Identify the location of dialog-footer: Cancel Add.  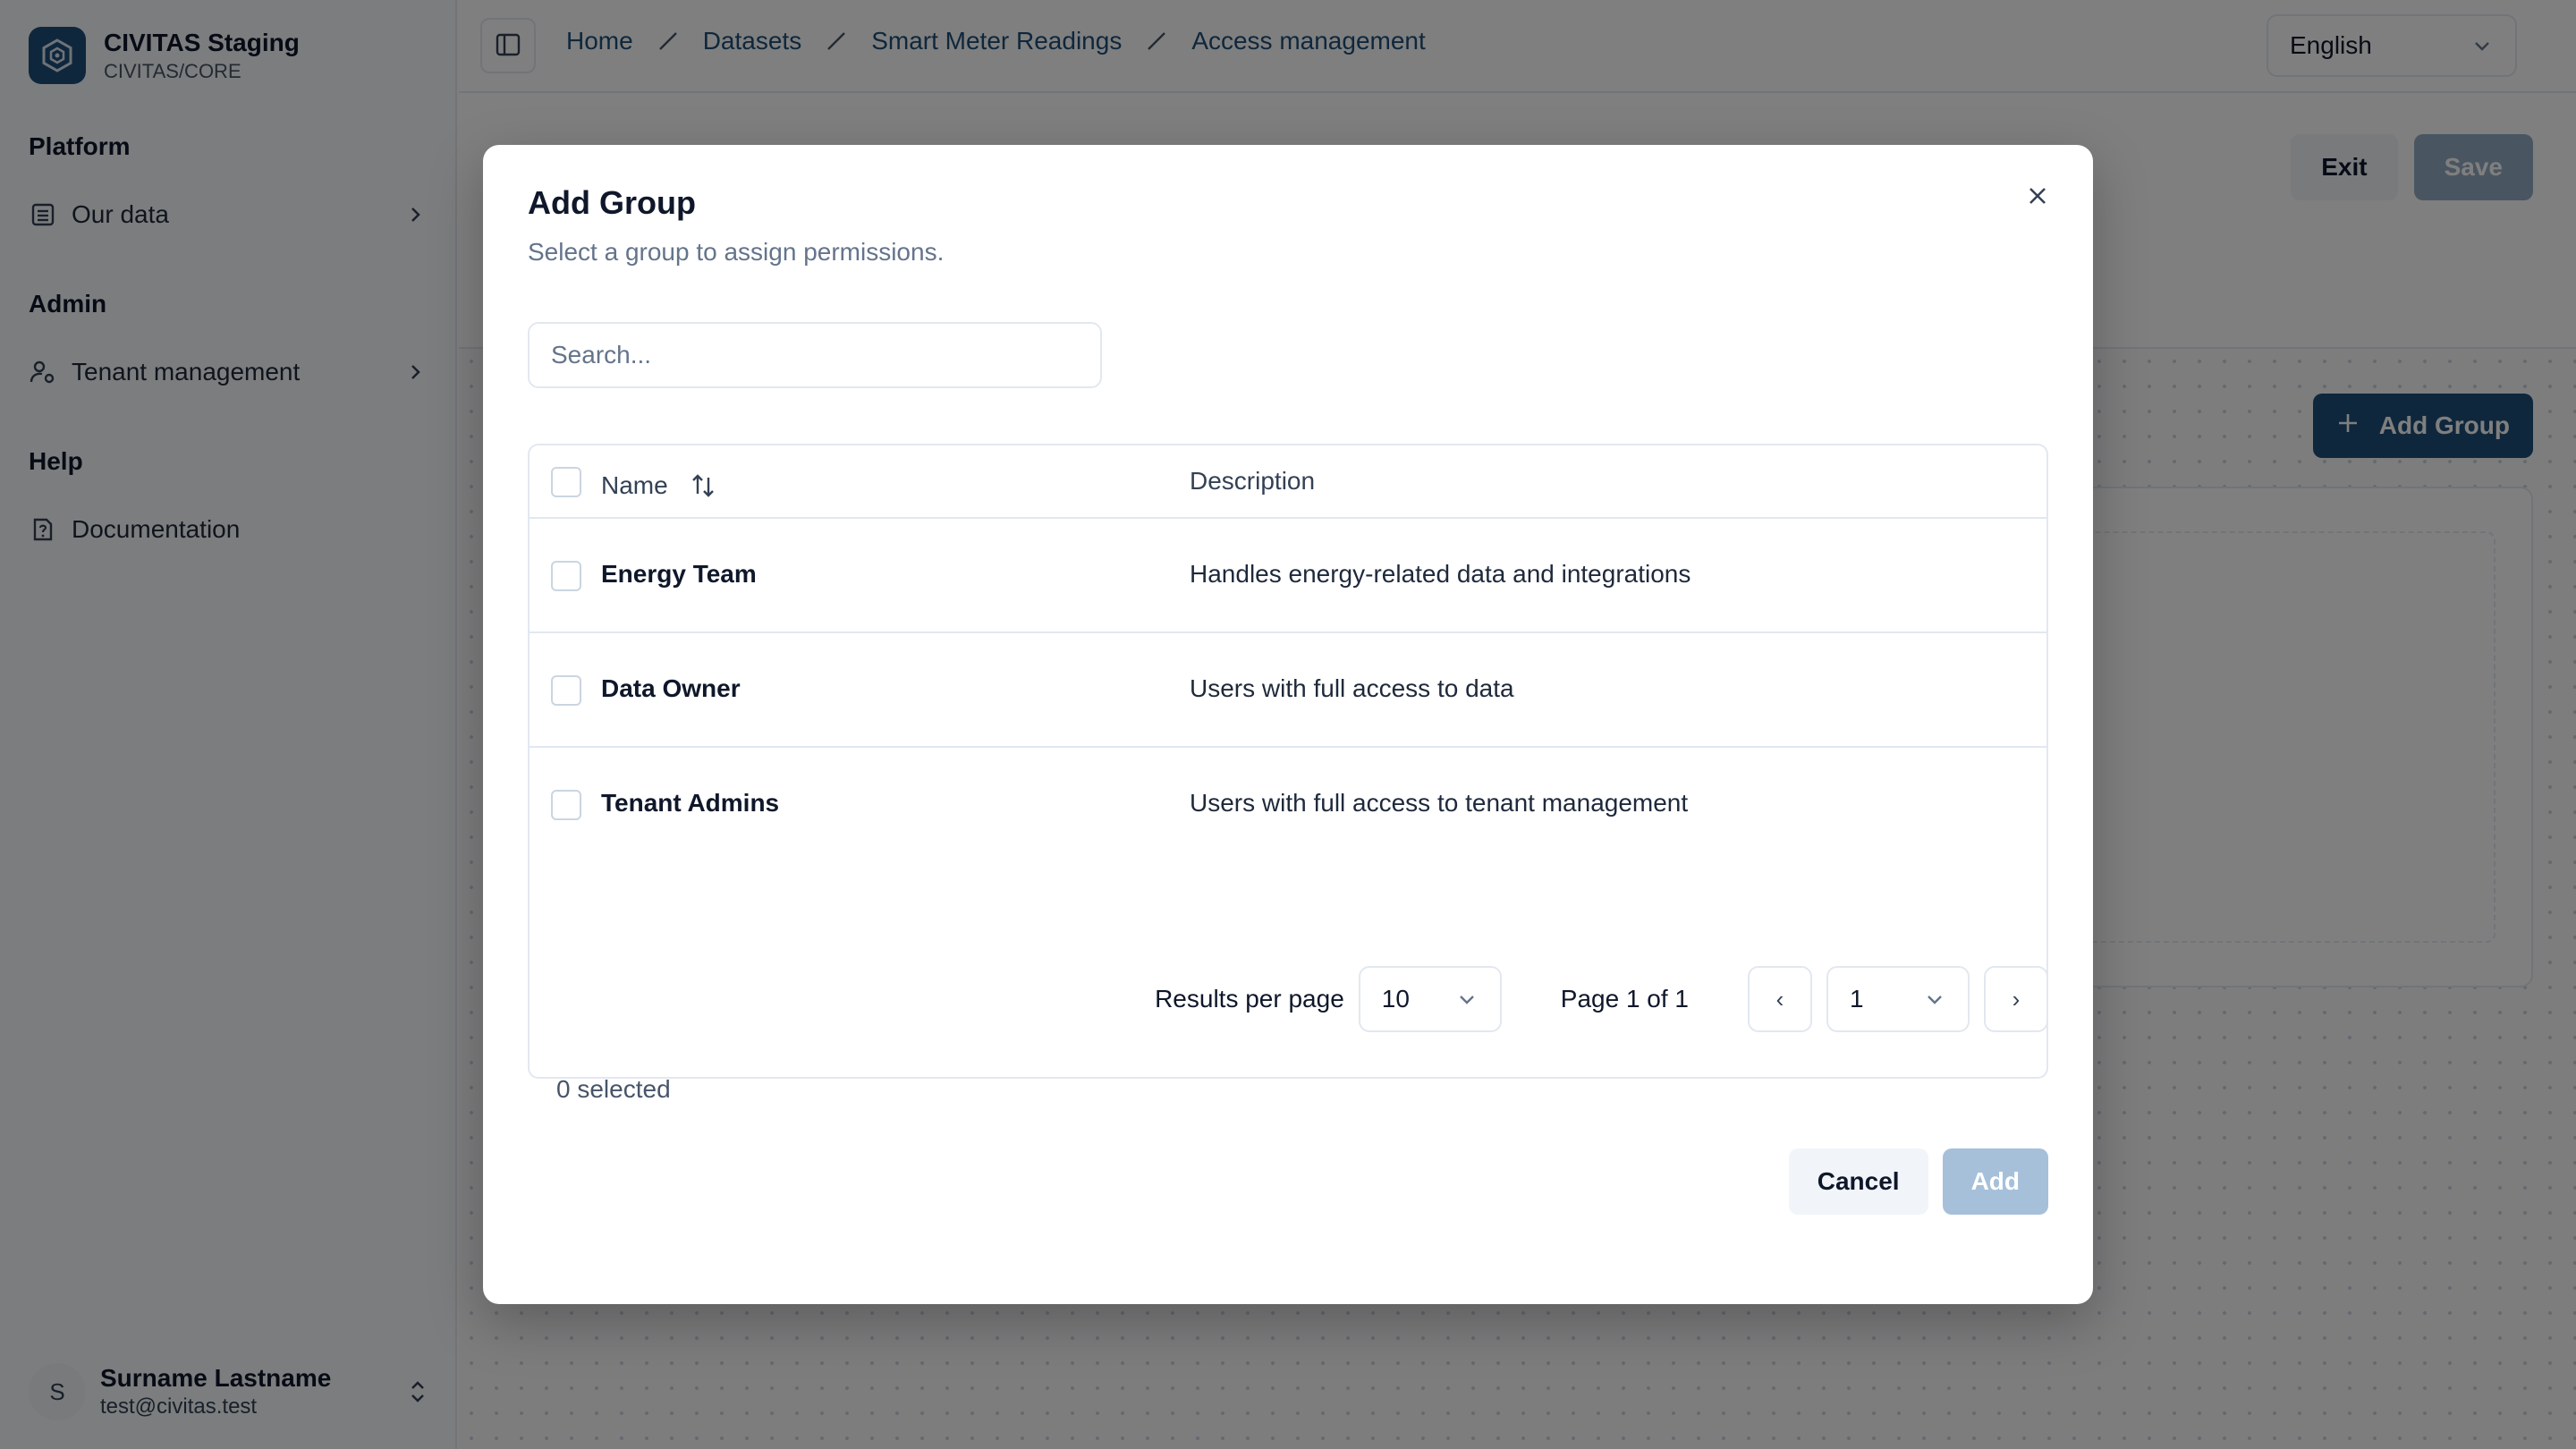
(1918, 1181).